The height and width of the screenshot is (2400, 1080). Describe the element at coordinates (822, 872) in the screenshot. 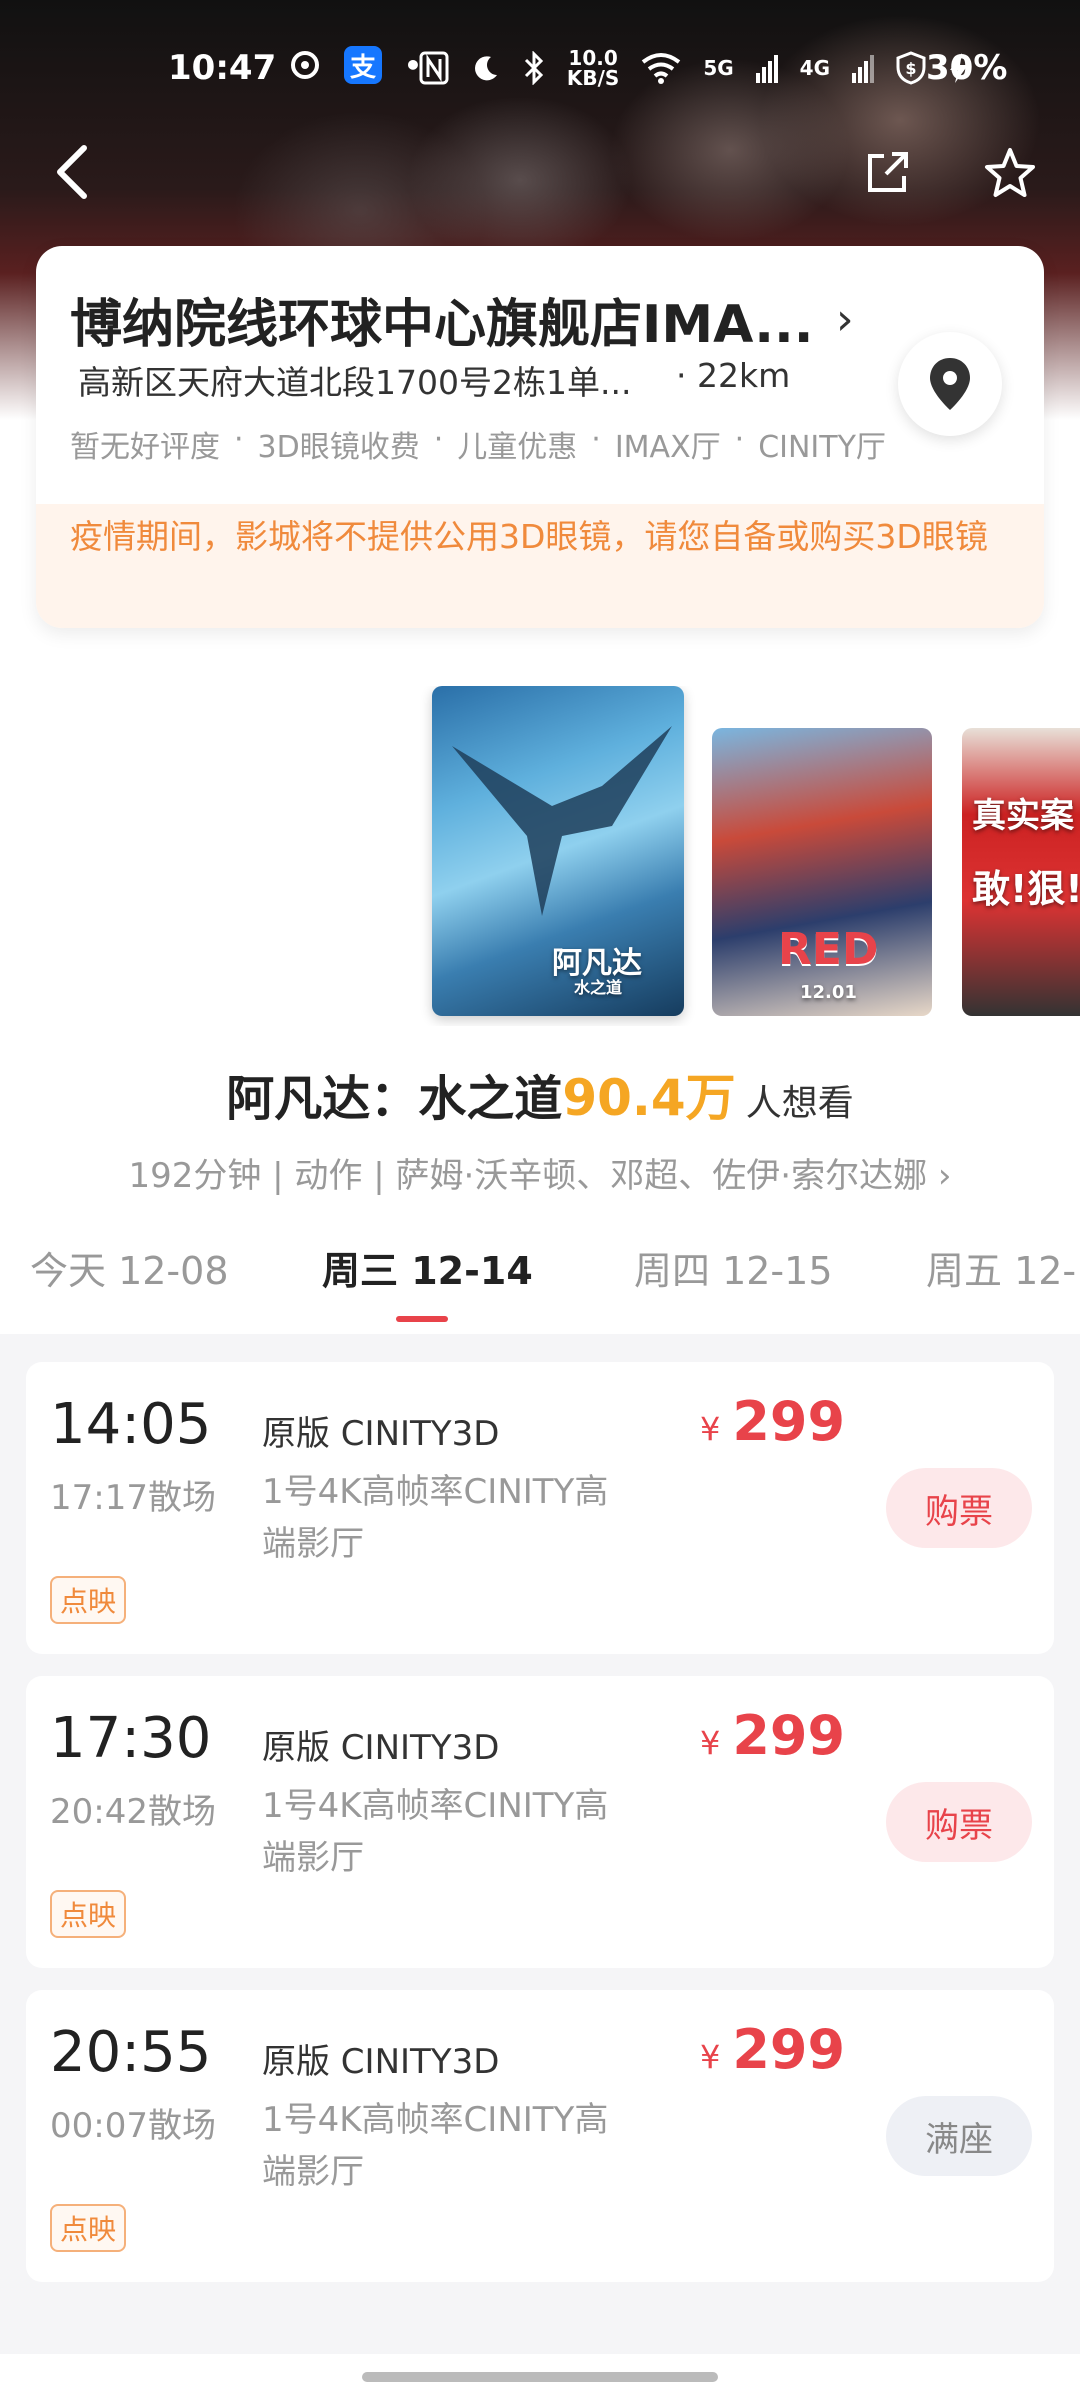

I see `poster-one-piece: RED 12.01` at that location.